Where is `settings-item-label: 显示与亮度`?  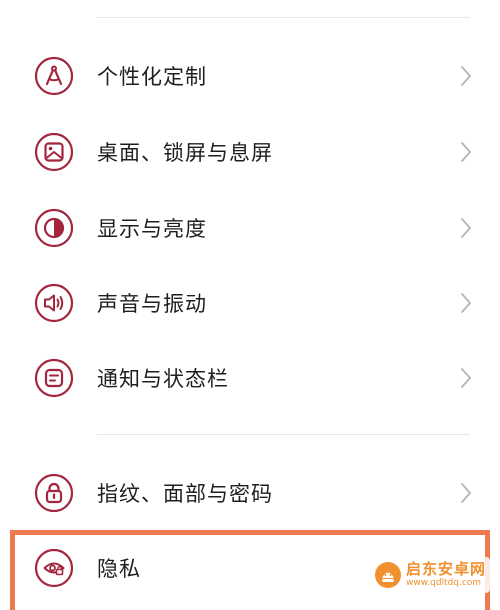
settings-item-label: 显示与亮度 is located at coordinates (152, 229).